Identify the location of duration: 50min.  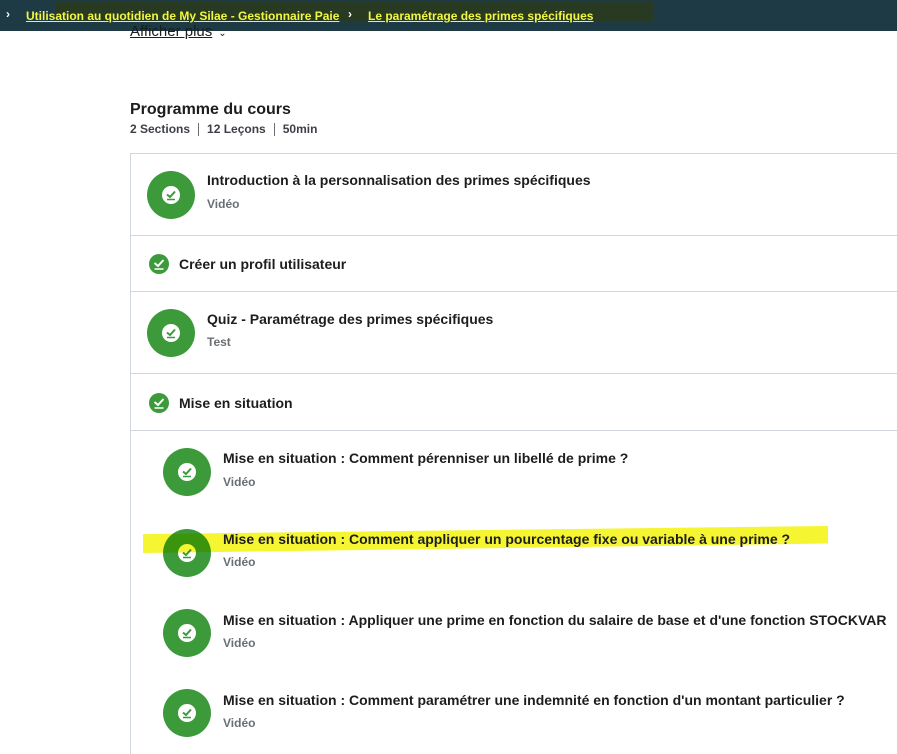
(299, 129).